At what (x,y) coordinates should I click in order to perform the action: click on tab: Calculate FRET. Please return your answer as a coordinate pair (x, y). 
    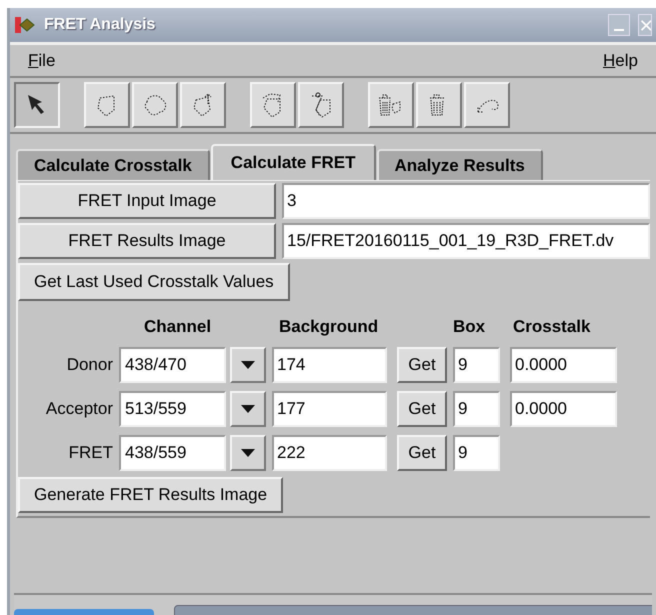
    Looking at the image, I should click on (293, 162).